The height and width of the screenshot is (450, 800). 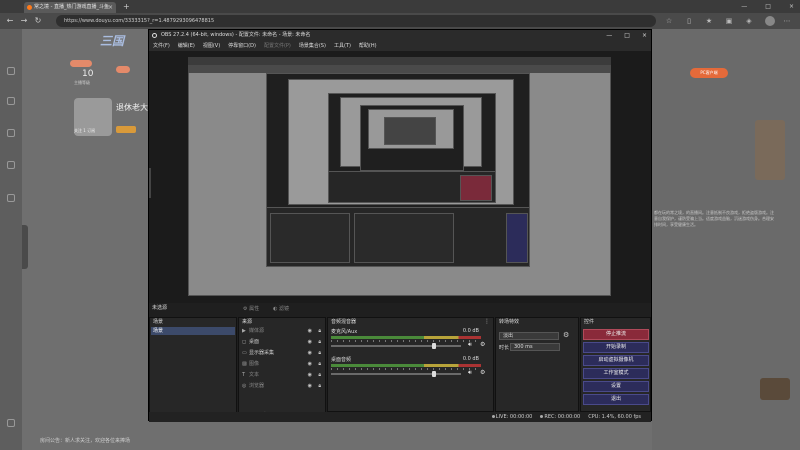 I want to click on mixer-channel-name: 麦克风/Aux, so click(x=344, y=332).